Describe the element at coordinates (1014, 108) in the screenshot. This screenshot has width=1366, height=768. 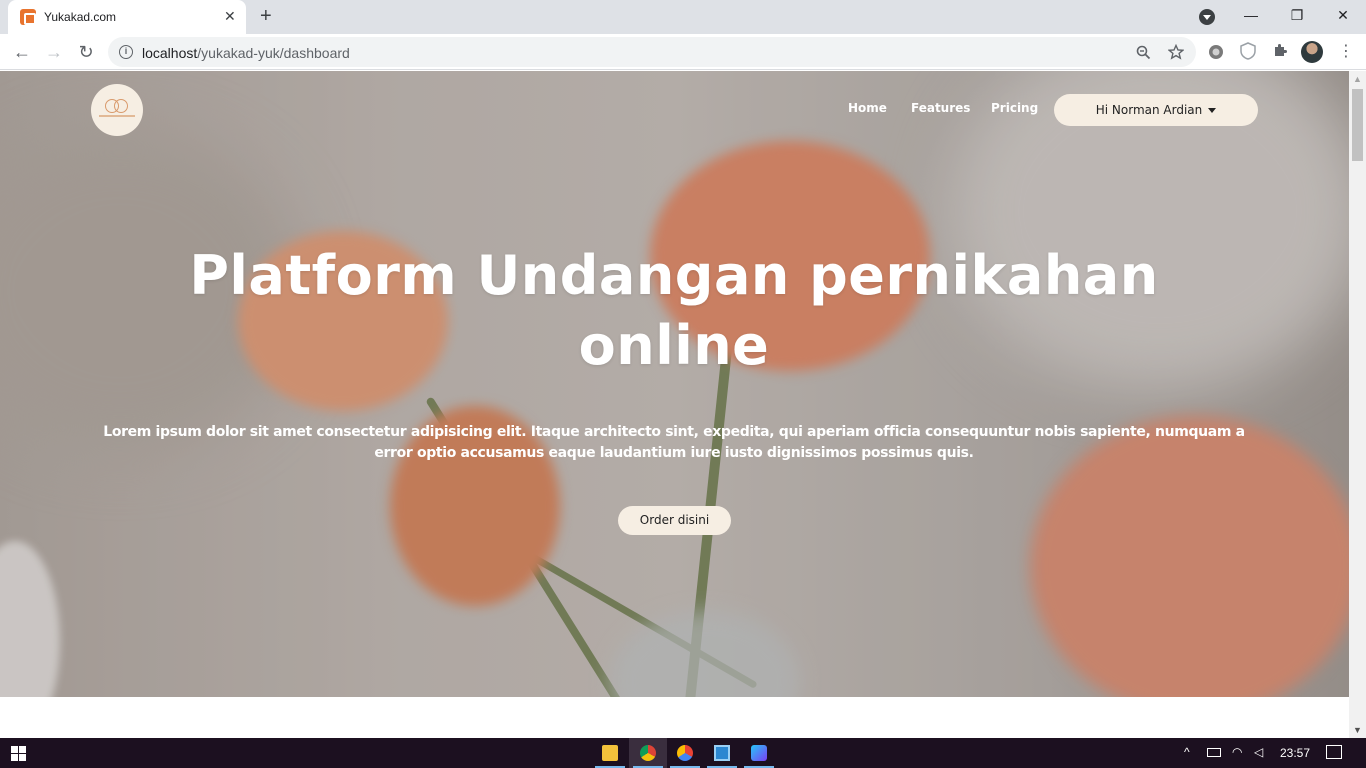
I see `nav-link-pricing: Pricing` at that location.